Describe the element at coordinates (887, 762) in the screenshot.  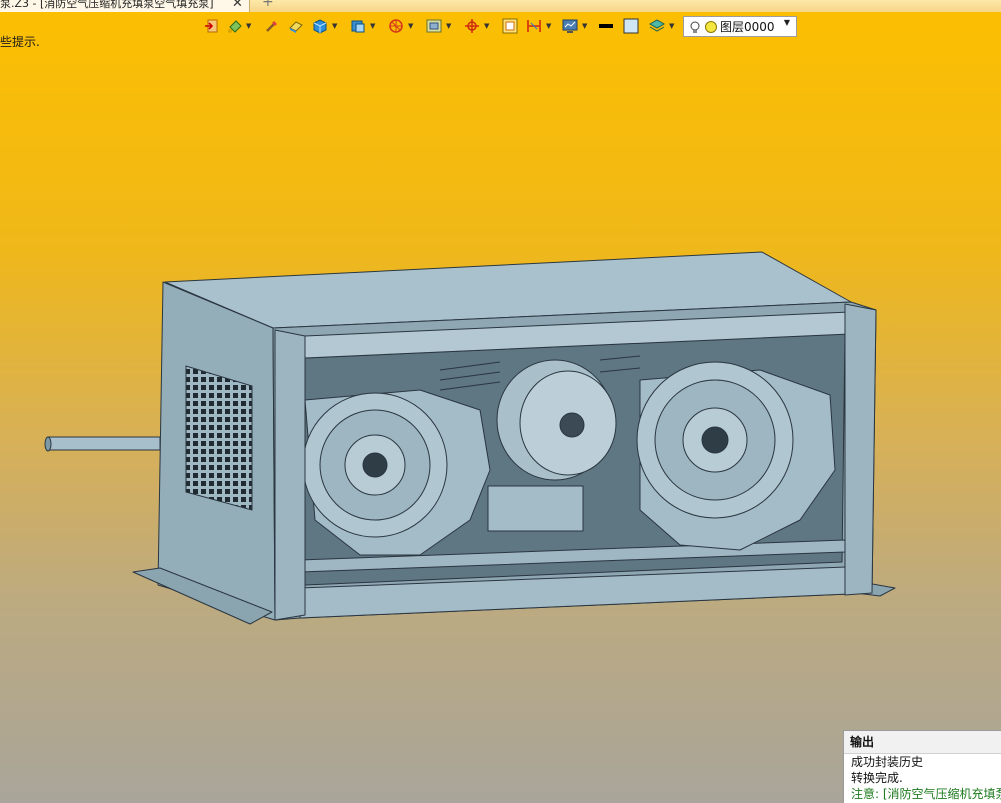
I see `output-line: 成功封装历史` at that location.